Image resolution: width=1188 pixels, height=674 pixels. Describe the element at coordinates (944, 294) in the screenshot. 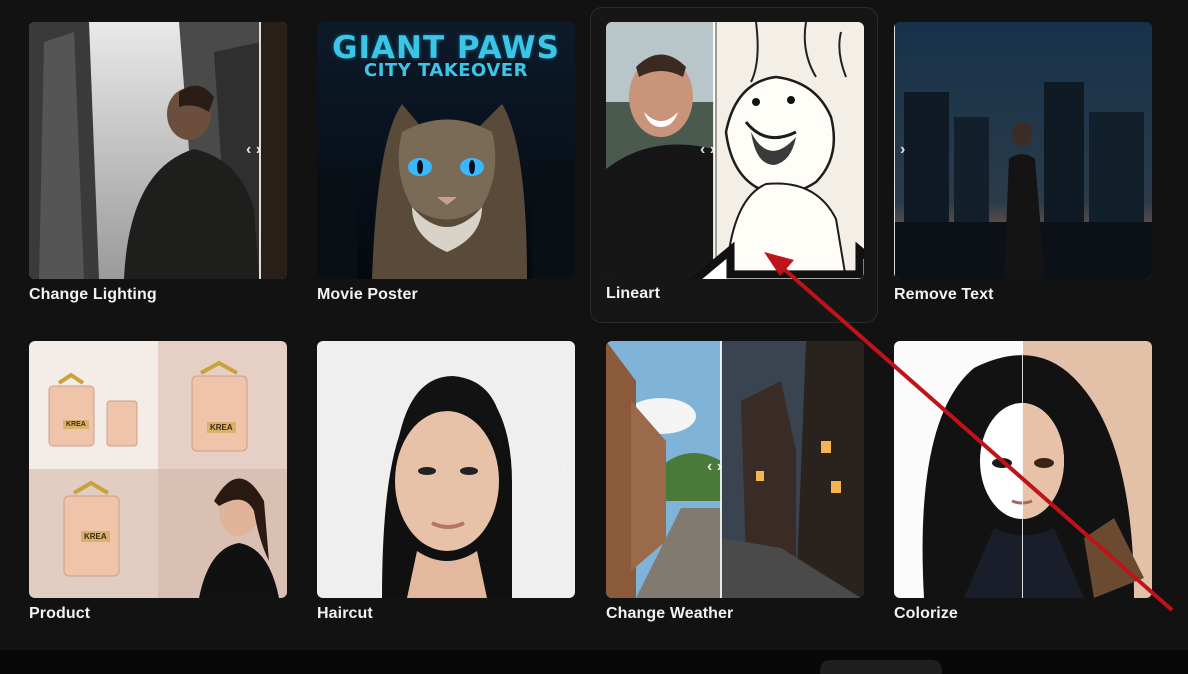

I see `card-label: Remove Text` at that location.